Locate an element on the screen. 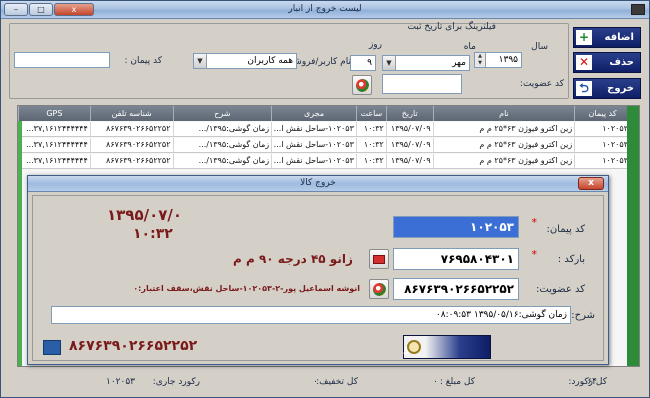 The height and width of the screenshot is (398, 650). dialog-member-label: کد عضویت: is located at coordinates (560, 289).